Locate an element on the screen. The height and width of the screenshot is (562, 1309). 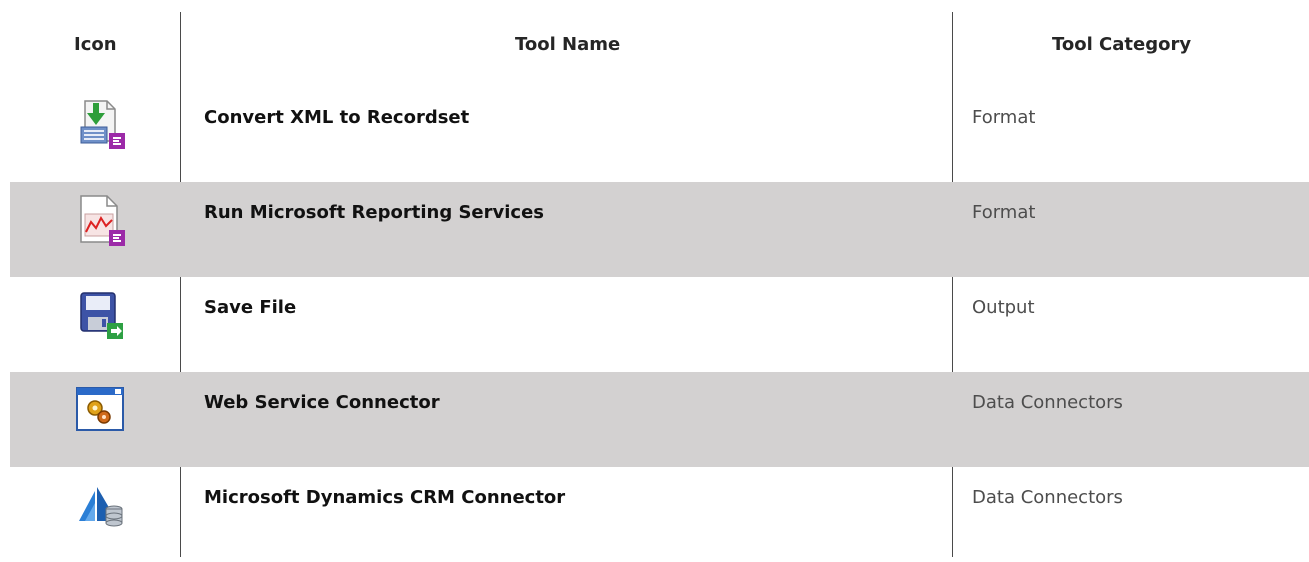
header-tool-category: Tool Category is located at coordinates (1122, 44).